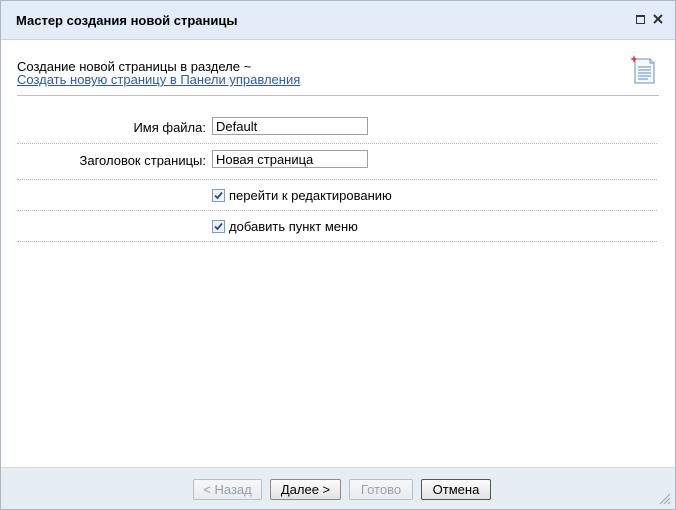  I want to click on add-menu-item-label: добавить пункт меню, so click(293, 226).